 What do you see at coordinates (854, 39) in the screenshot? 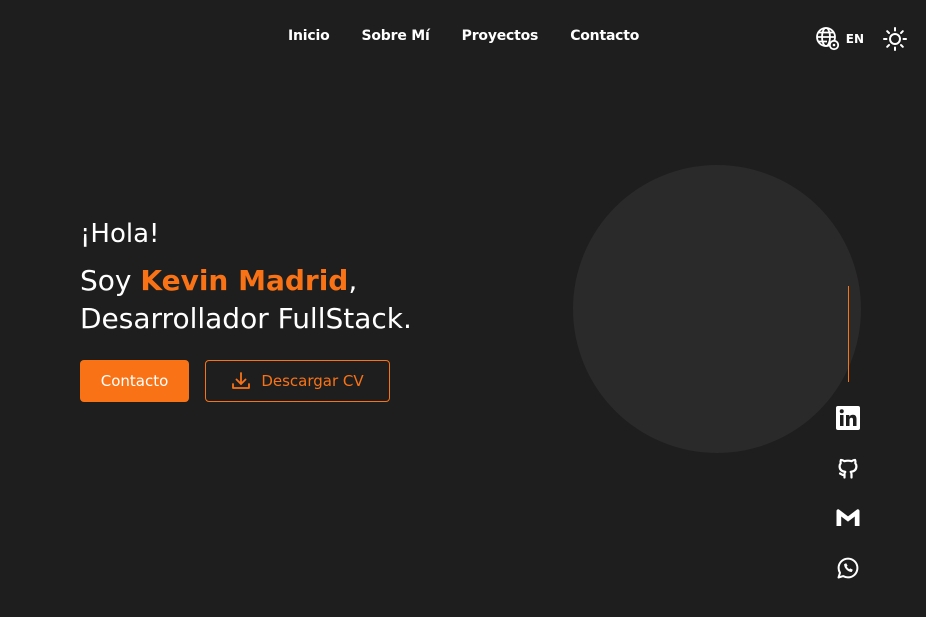
I see `language-label: EN` at bounding box center [854, 39].